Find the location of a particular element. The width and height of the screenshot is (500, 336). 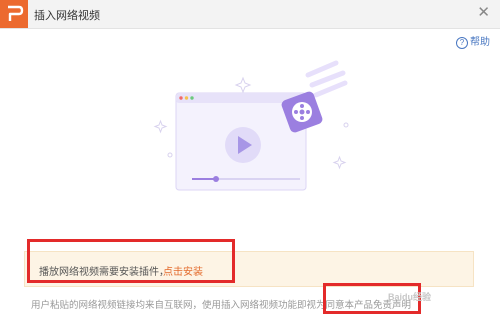

close-icon: ✕ is located at coordinates (483, 12).